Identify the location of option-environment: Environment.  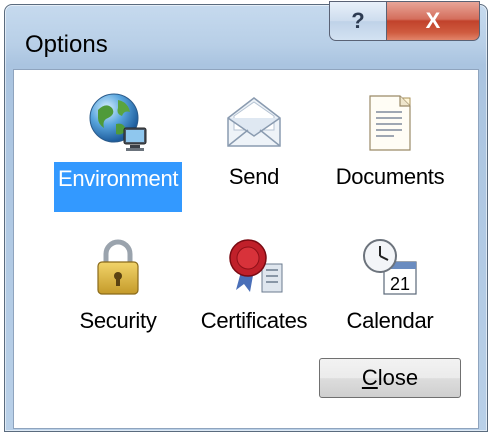
(118, 151).